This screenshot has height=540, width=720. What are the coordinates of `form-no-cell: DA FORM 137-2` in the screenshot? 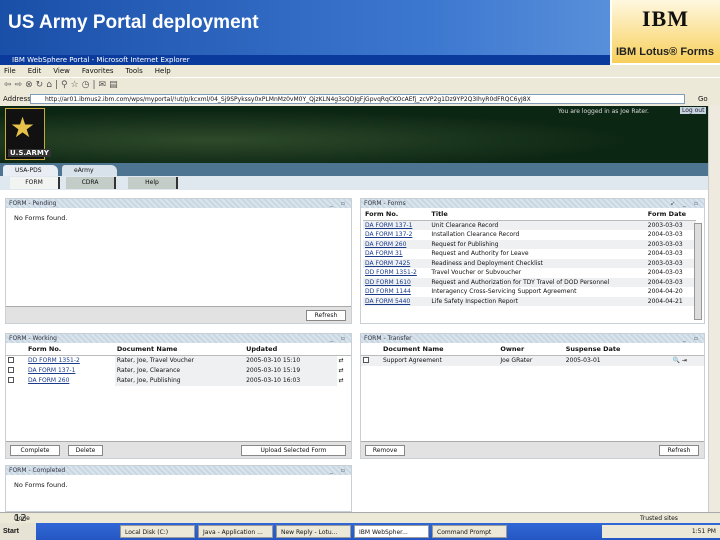 It's located at (396, 235).